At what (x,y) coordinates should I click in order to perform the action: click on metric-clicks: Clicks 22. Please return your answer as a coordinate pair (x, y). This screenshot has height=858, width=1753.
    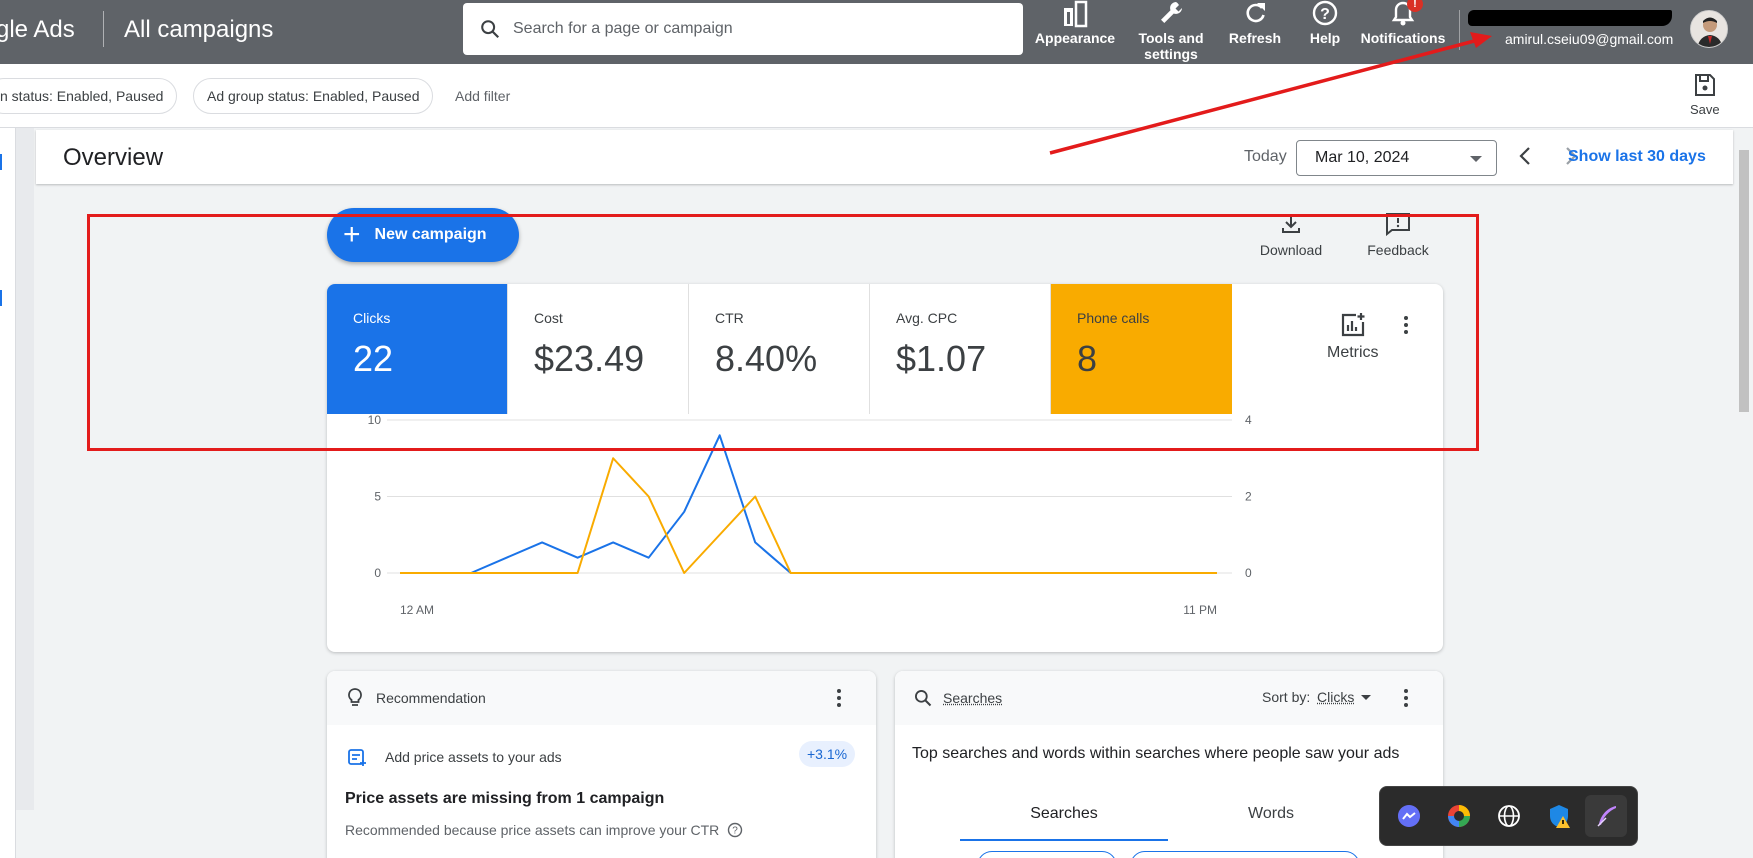
    Looking at the image, I should click on (417, 349).